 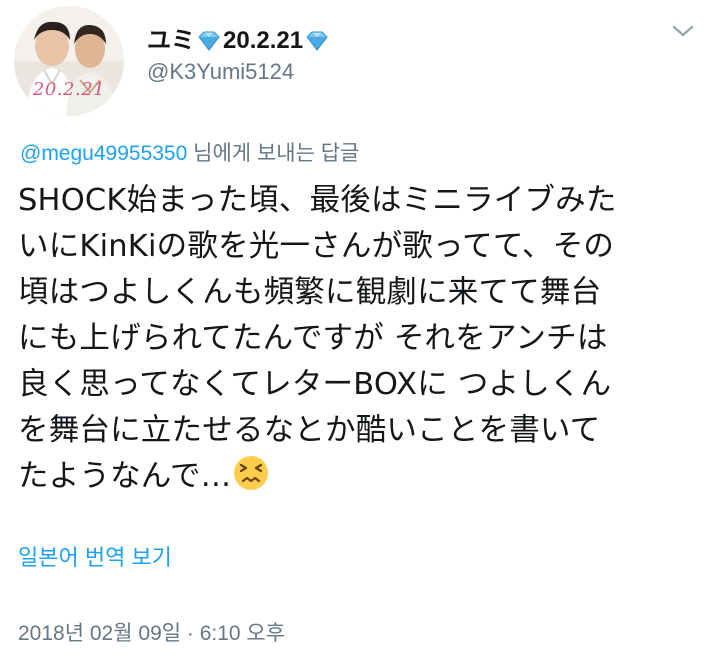 What do you see at coordinates (238, 72) in the screenshot?
I see `user-handle: @K3Yumi5124` at bounding box center [238, 72].